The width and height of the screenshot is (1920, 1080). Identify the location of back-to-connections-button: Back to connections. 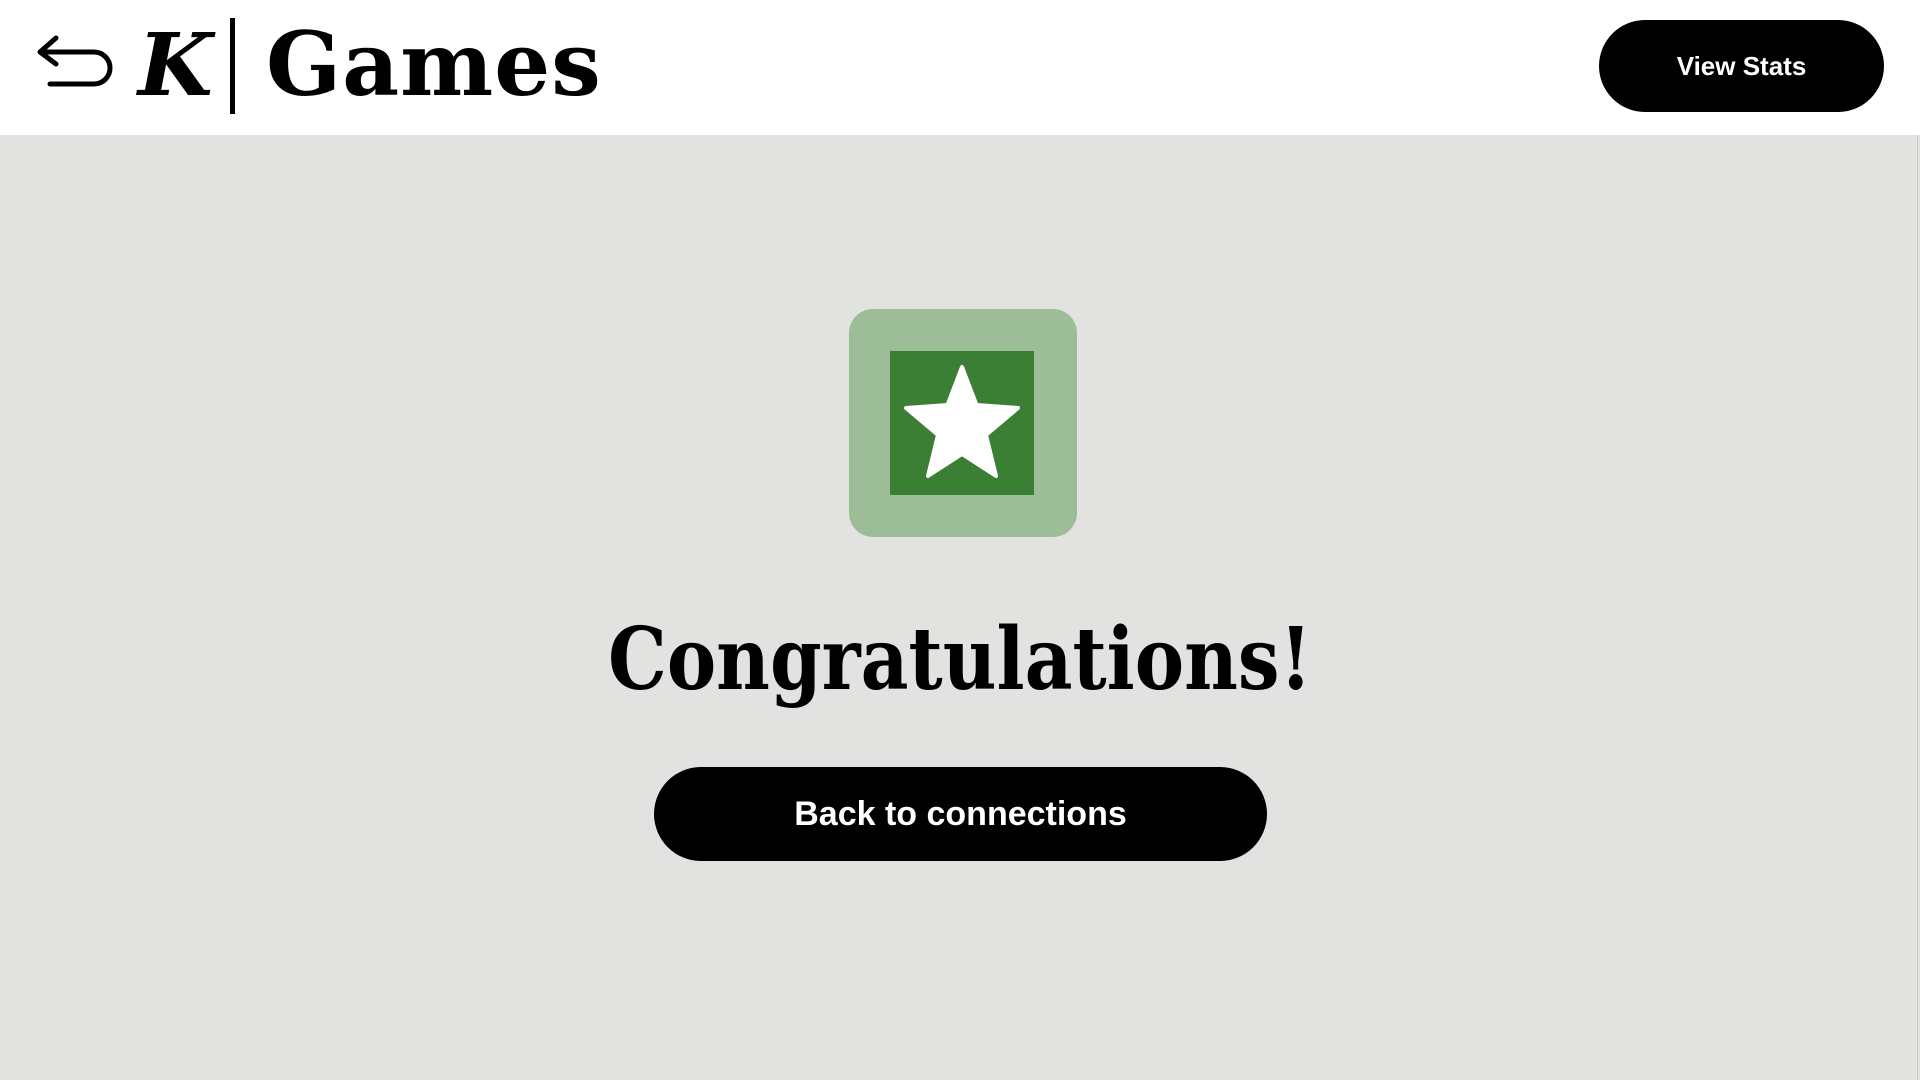
(960, 814).